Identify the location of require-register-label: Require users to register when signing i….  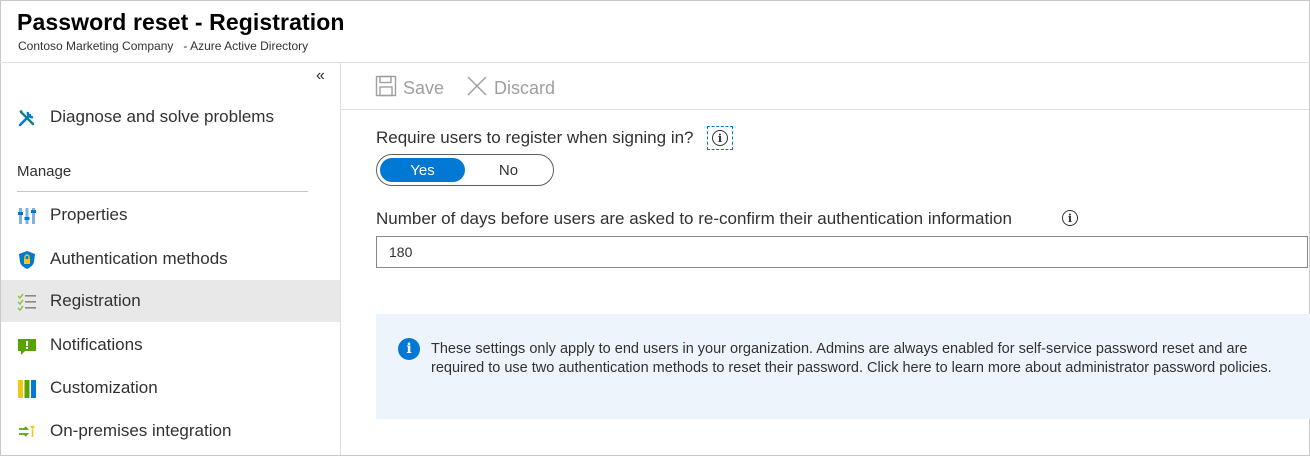
(535, 137).